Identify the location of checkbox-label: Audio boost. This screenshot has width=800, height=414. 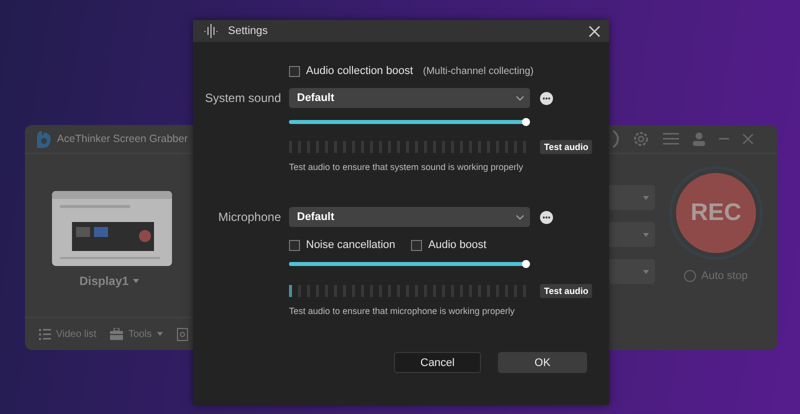
(457, 245).